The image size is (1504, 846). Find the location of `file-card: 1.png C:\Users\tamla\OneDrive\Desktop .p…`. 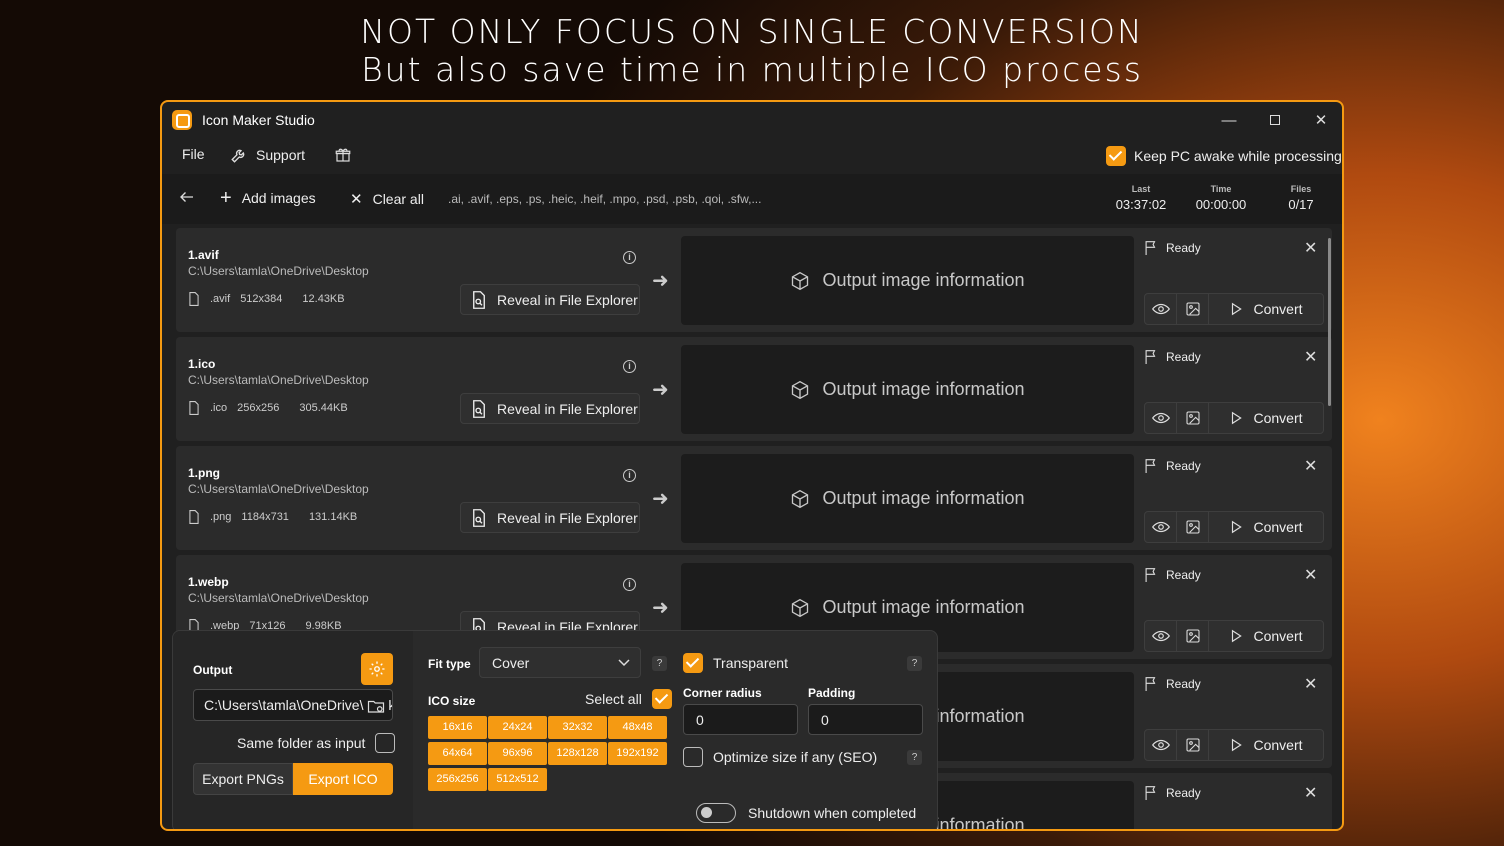

file-card: 1.png C:\Users\tamla\OneDrive\Desktop .p… is located at coordinates (754, 498).